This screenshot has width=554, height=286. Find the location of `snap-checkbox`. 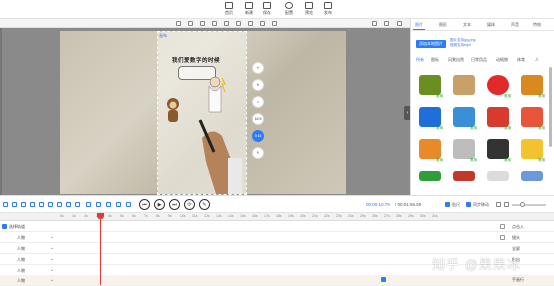

snap-checkbox is located at coordinates (447, 204).